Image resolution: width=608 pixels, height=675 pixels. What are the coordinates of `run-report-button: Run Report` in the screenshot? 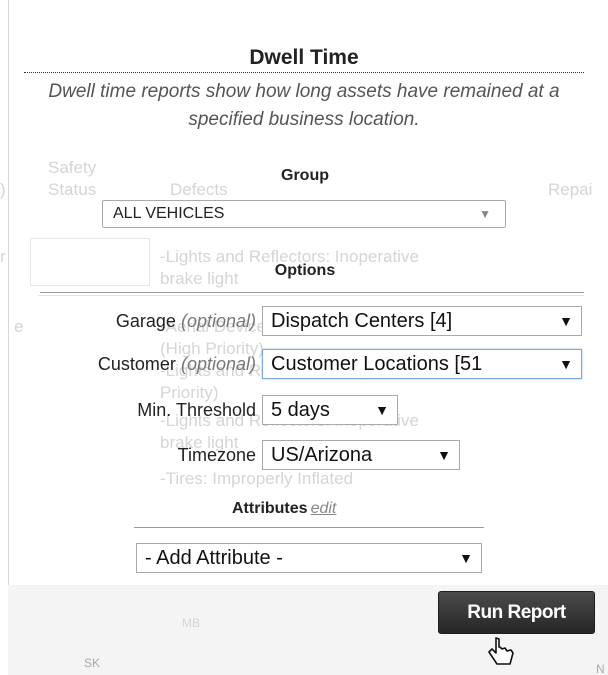 It's located at (516, 612).